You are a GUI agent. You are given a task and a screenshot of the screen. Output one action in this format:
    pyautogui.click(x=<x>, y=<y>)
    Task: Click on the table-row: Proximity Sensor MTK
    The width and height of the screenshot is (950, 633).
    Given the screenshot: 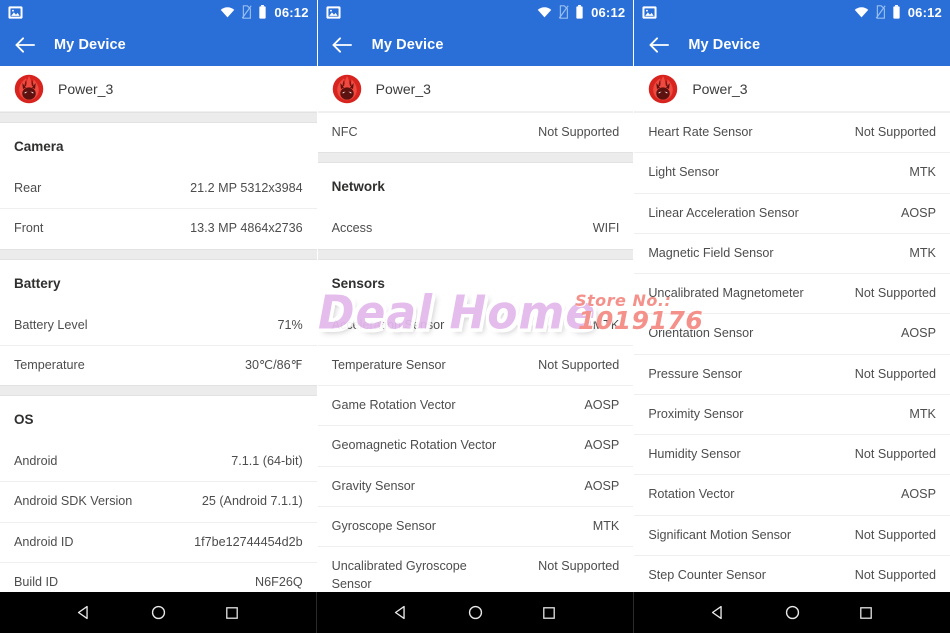 What is the action you would take?
    pyautogui.click(x=792, y=413)
    